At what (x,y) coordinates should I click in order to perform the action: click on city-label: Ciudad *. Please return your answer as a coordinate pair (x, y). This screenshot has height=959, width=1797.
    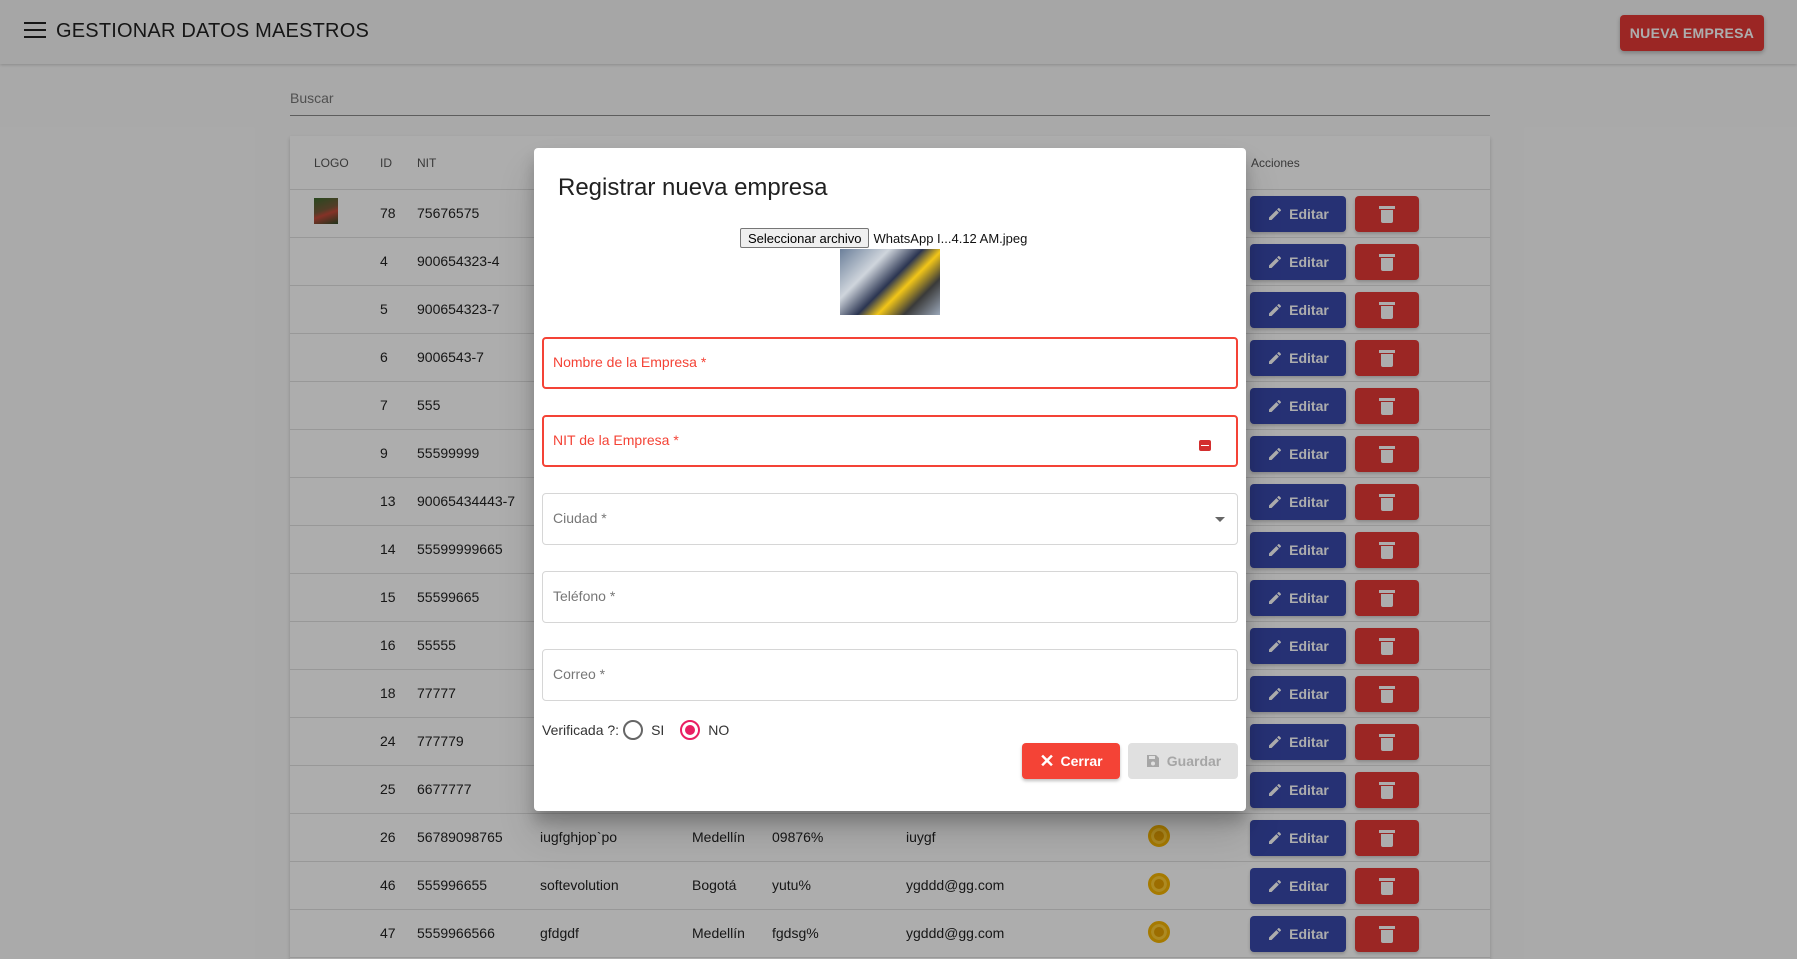
    Looking at the image, I should click on (580, 518).